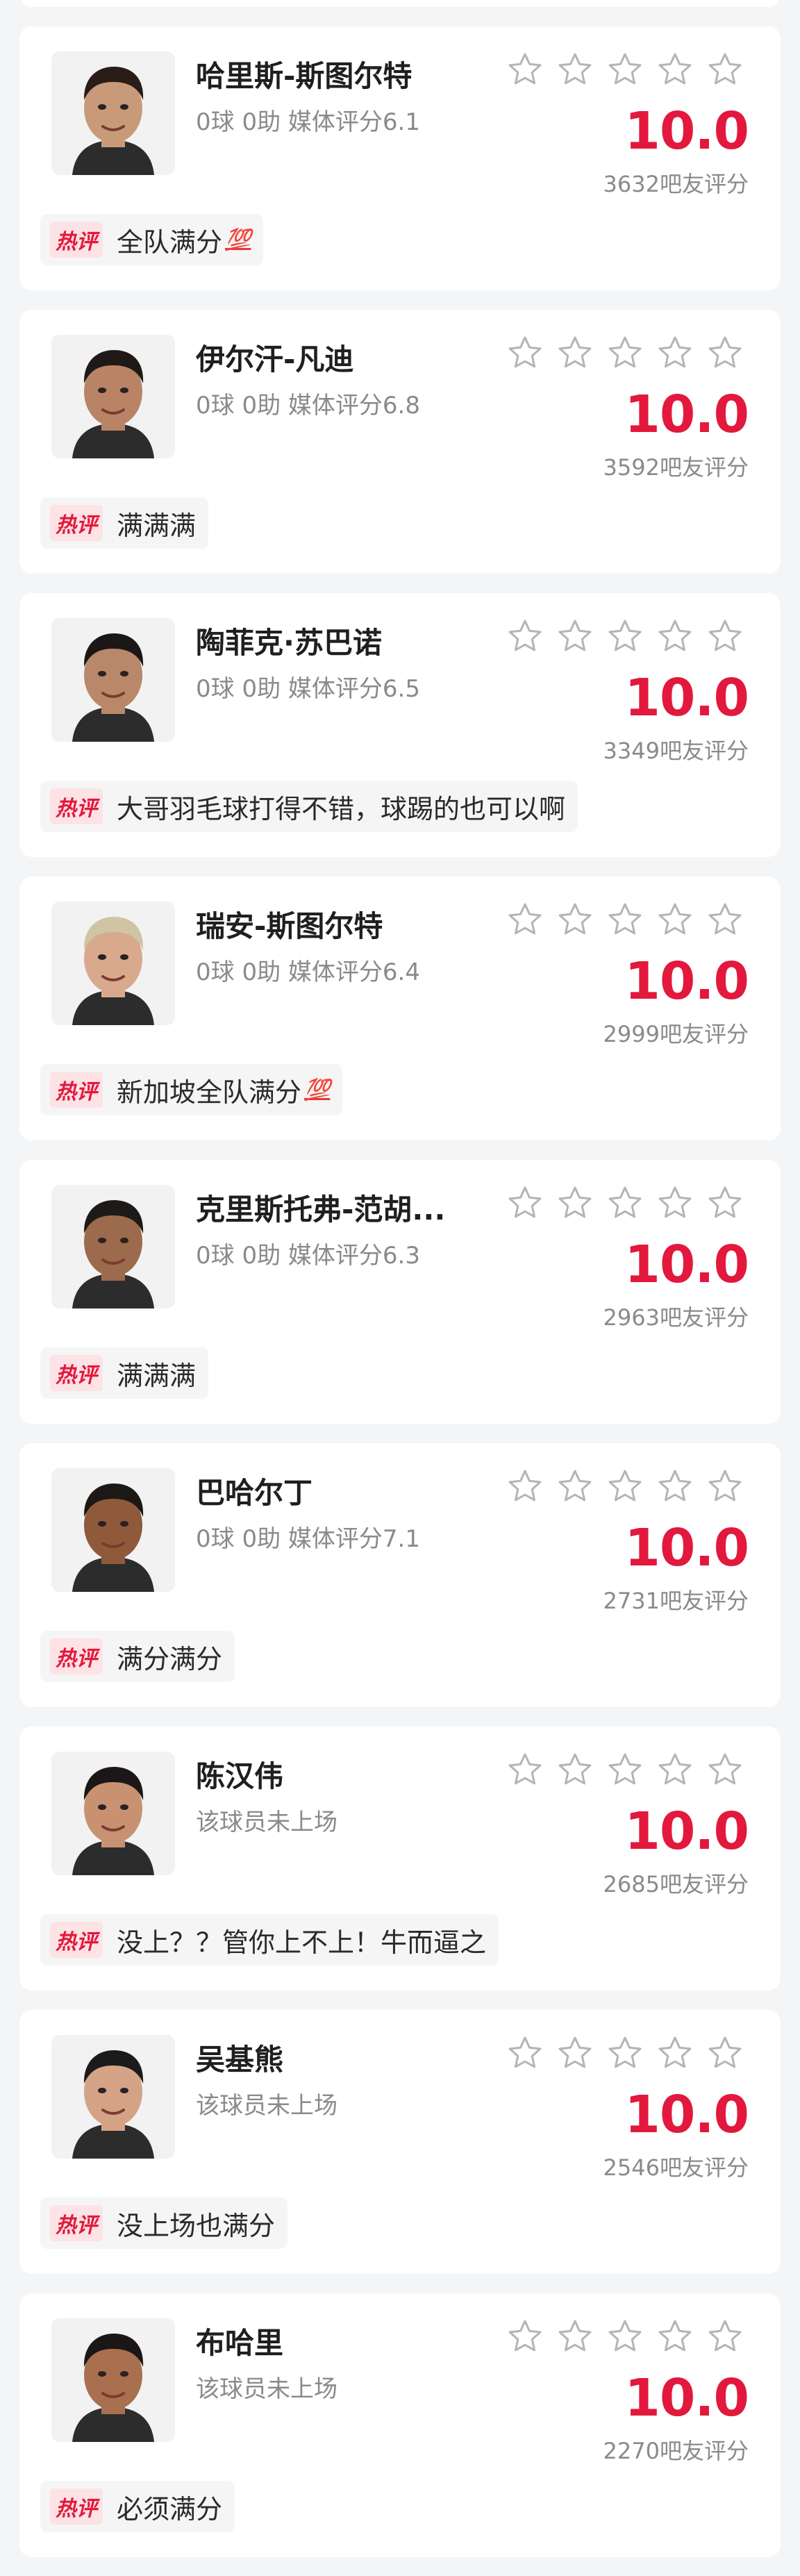 The width and height of the screenshot is (800, 2576). I want to click on player-stats: 0球 0助 媒体评分6.3, so click(308, 1256).